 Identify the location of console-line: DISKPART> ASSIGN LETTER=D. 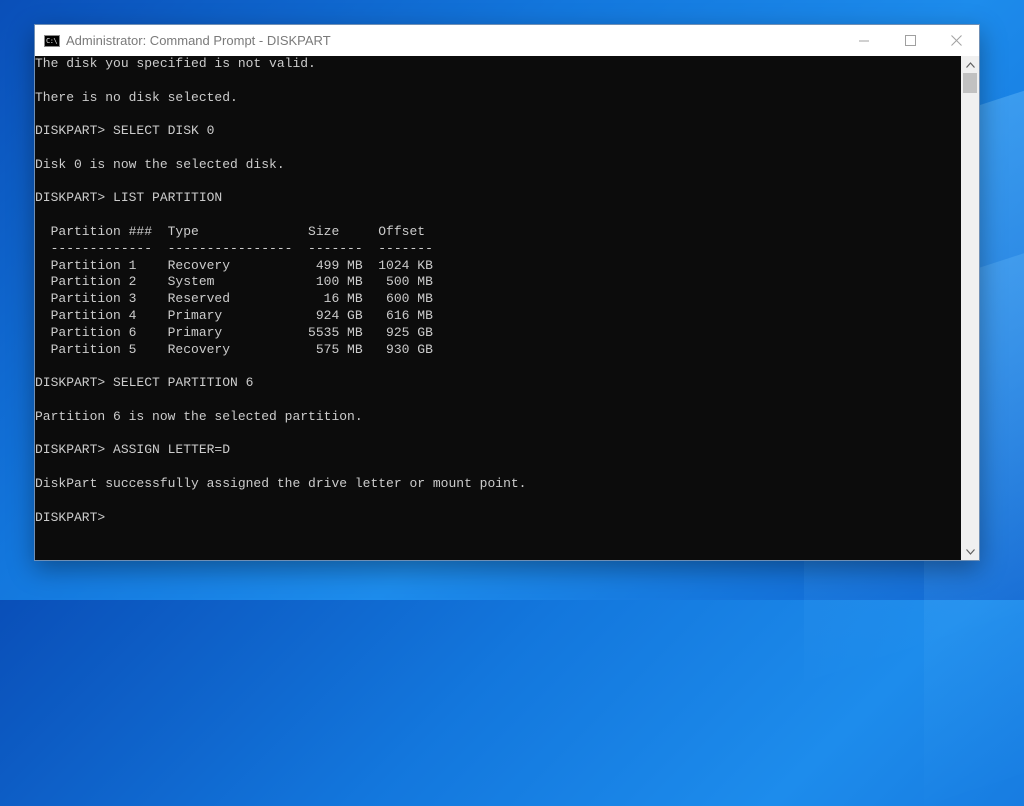
(133, 450).